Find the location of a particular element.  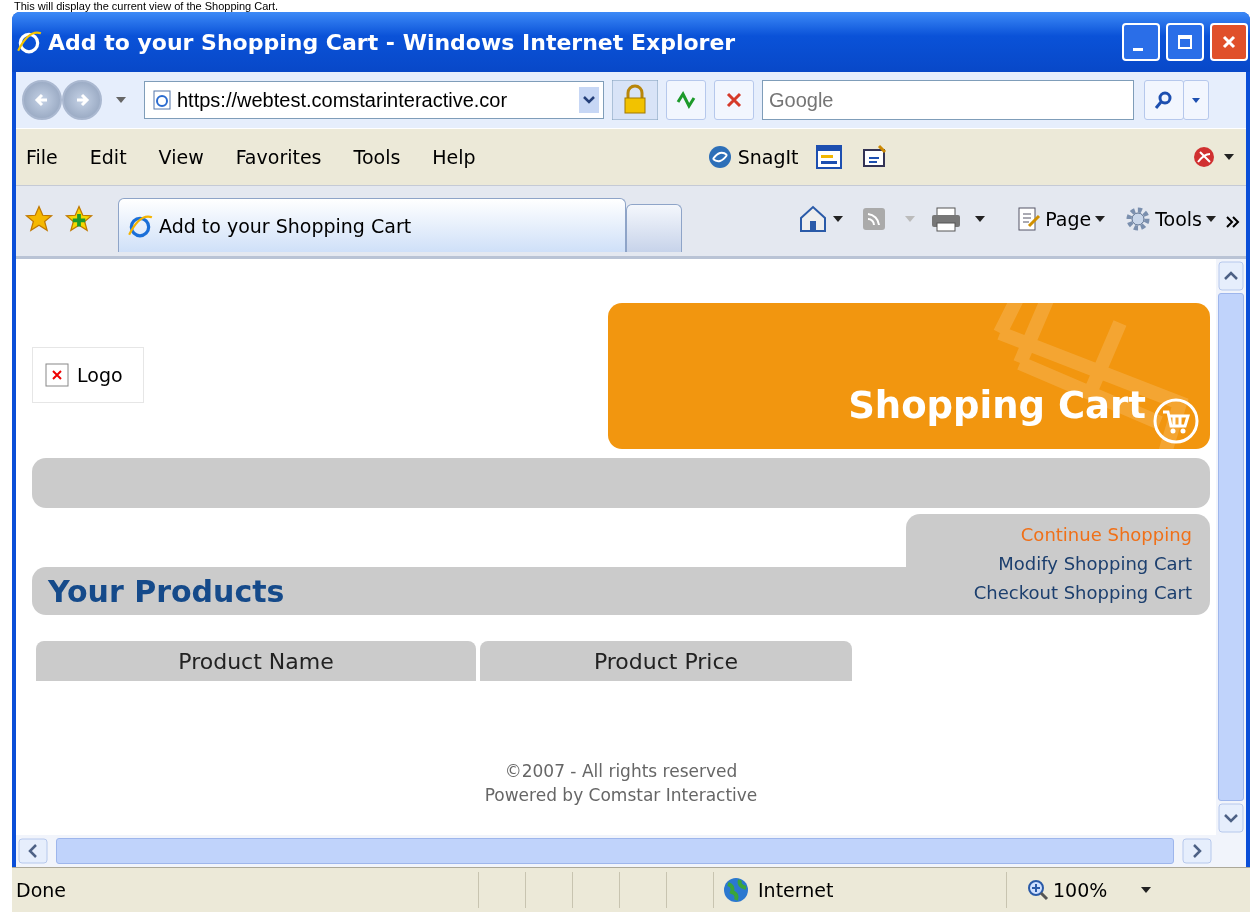

url-text: https://webtest.comstarinteractive.cor is located at coordinates (342, 100).